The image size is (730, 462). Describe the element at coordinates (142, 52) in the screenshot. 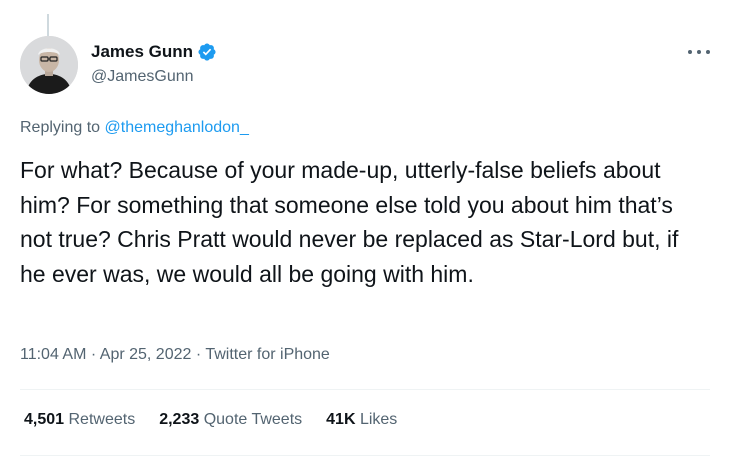

I see `author-display-name: James Gunn` at that location.